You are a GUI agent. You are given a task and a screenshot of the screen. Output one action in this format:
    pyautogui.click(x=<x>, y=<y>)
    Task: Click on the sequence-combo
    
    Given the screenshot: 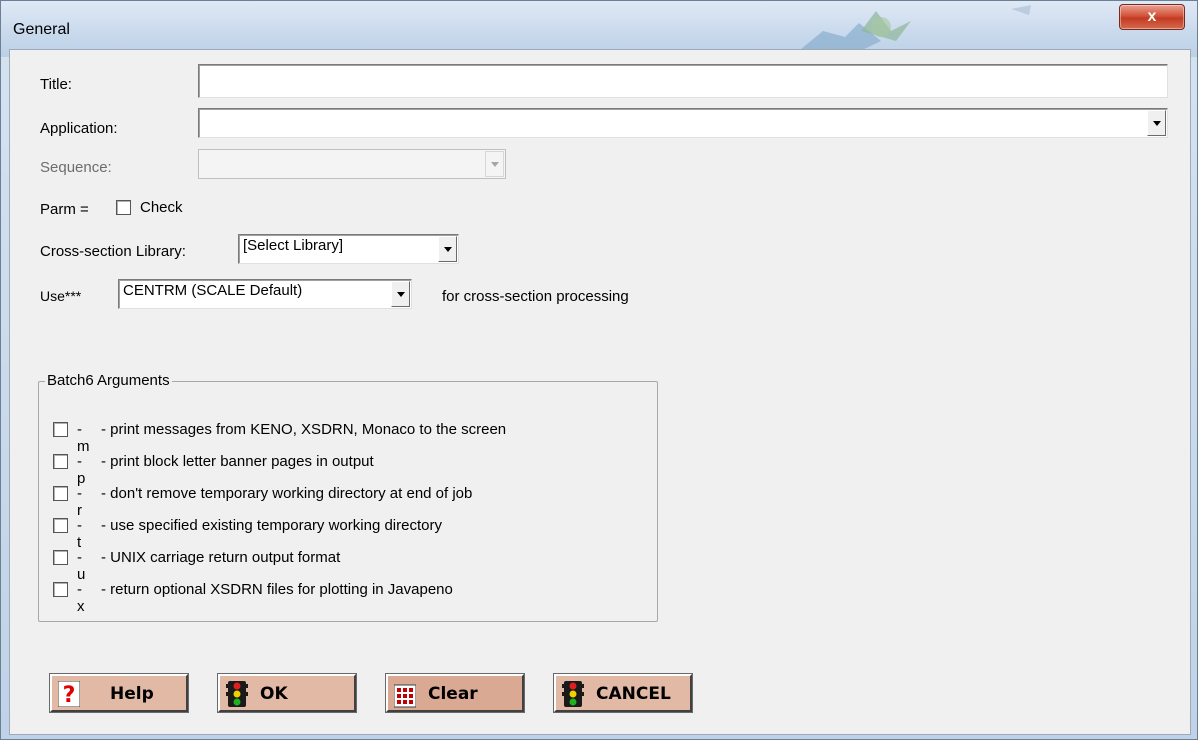 What is the action you would take?
    pyautogui.click(x=352, y=164)
    